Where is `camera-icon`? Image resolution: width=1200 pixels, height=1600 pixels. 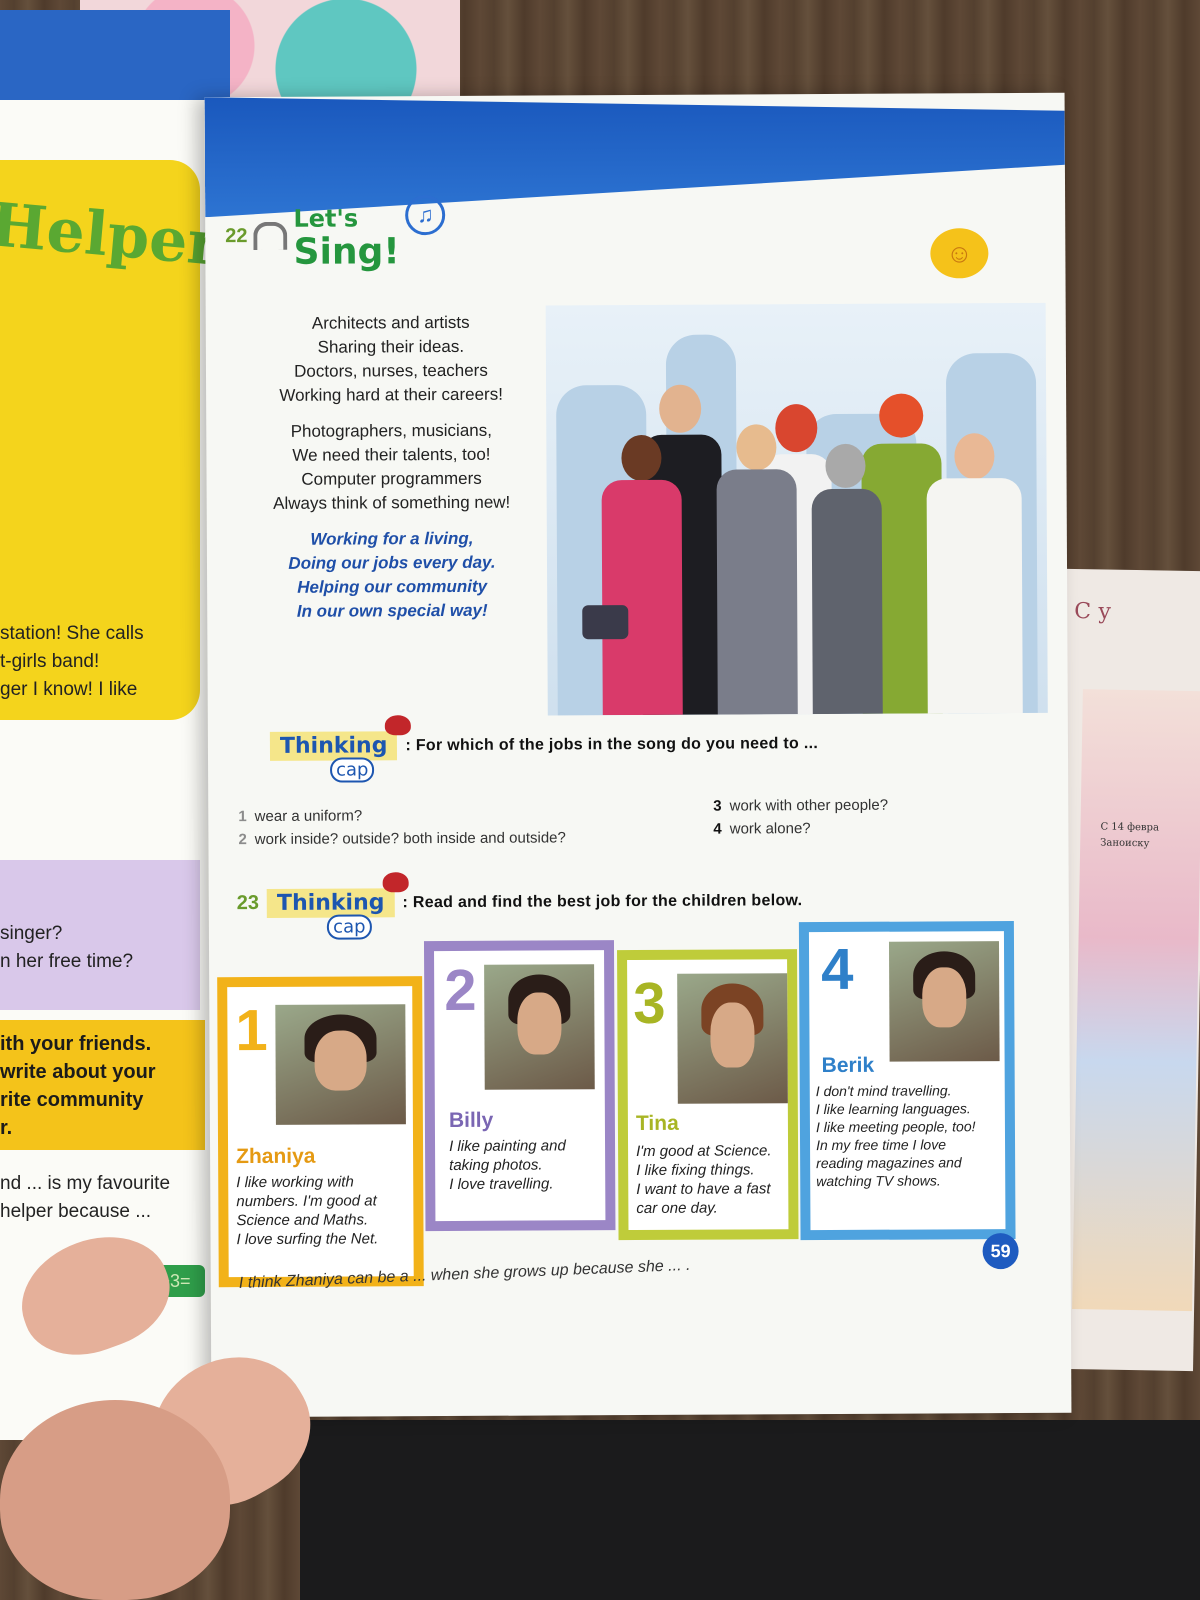
camera-icon is located at coordinates (605, 622).